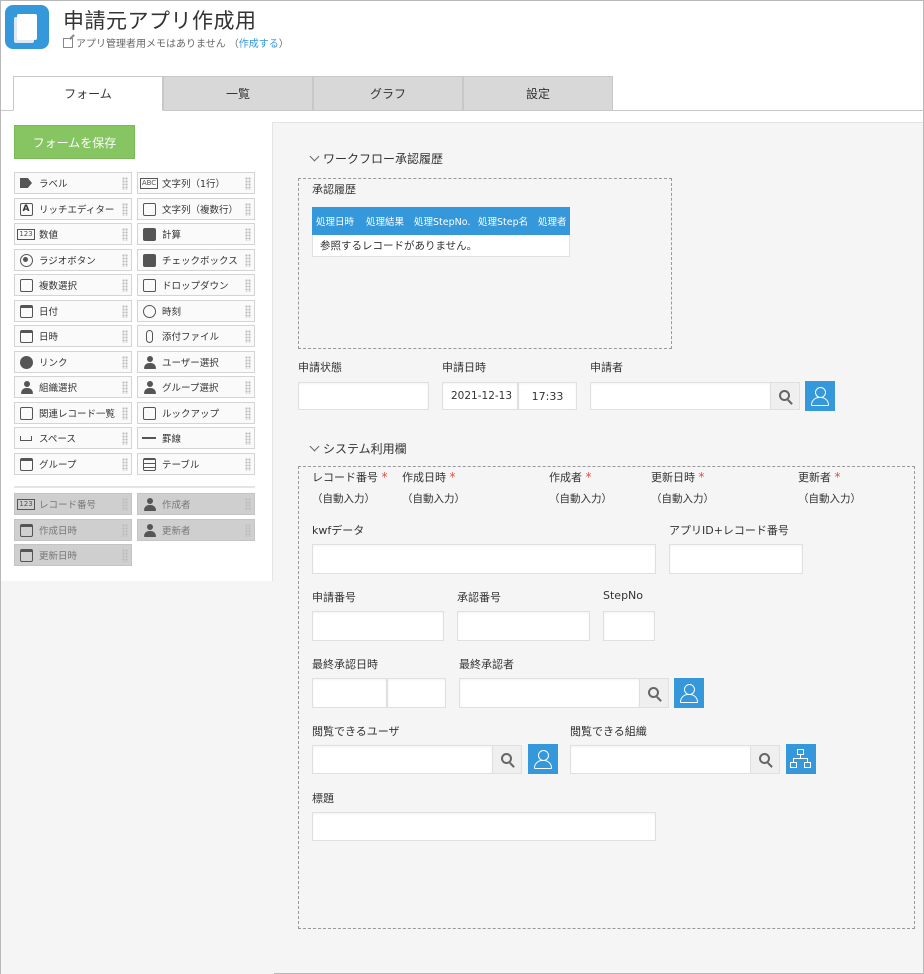  What do you see at coordinates (73, 555) in the screenshot?
I see `system-palette-item: 更新日時` at bounding box center [73, 555].